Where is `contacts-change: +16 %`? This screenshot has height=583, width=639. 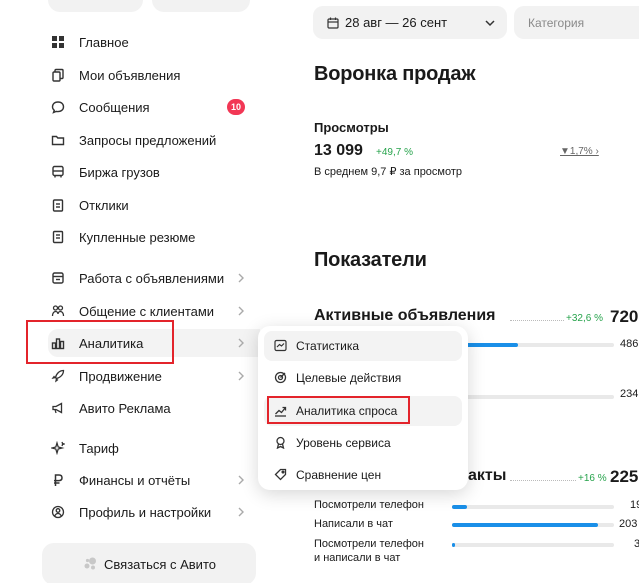
contacts-change: +16 % is located at coordinates (592, 478).